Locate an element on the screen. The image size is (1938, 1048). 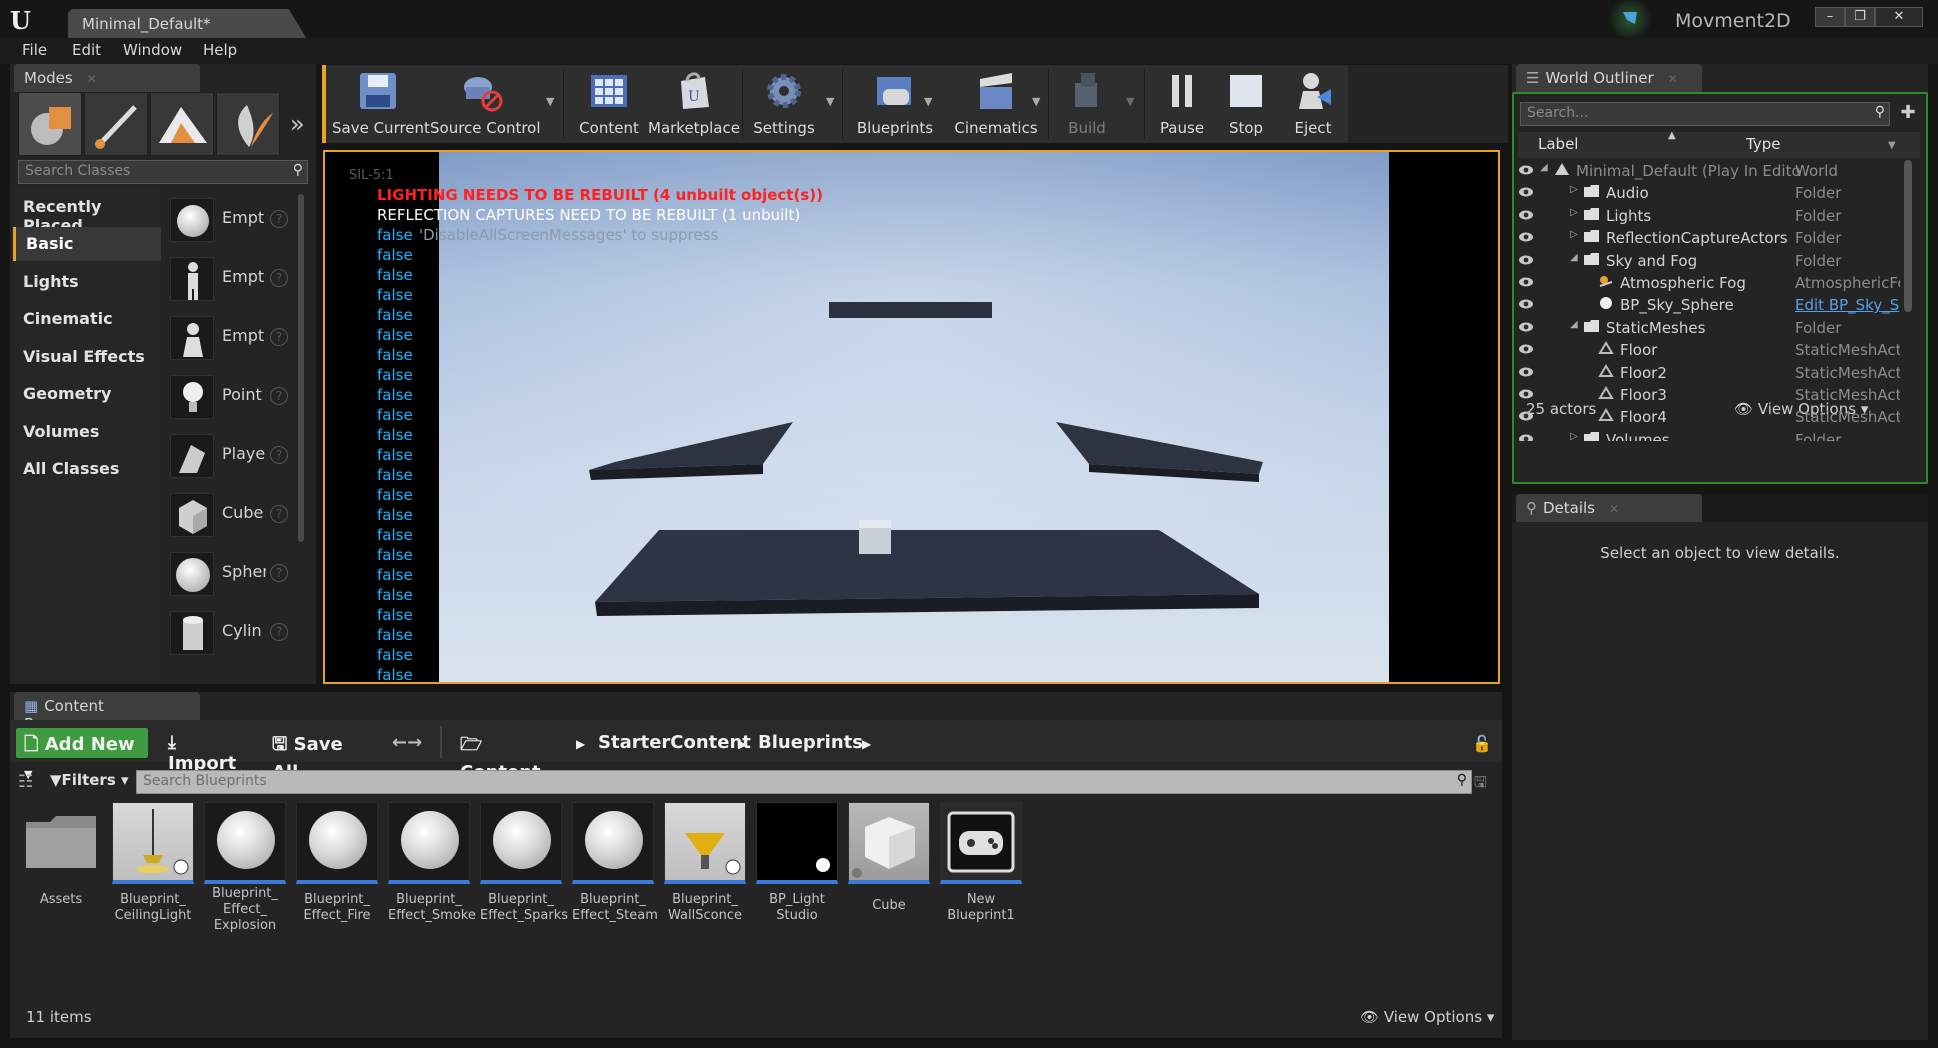
column-menu-icon: ▼ is located at coordinates (1892, 145).